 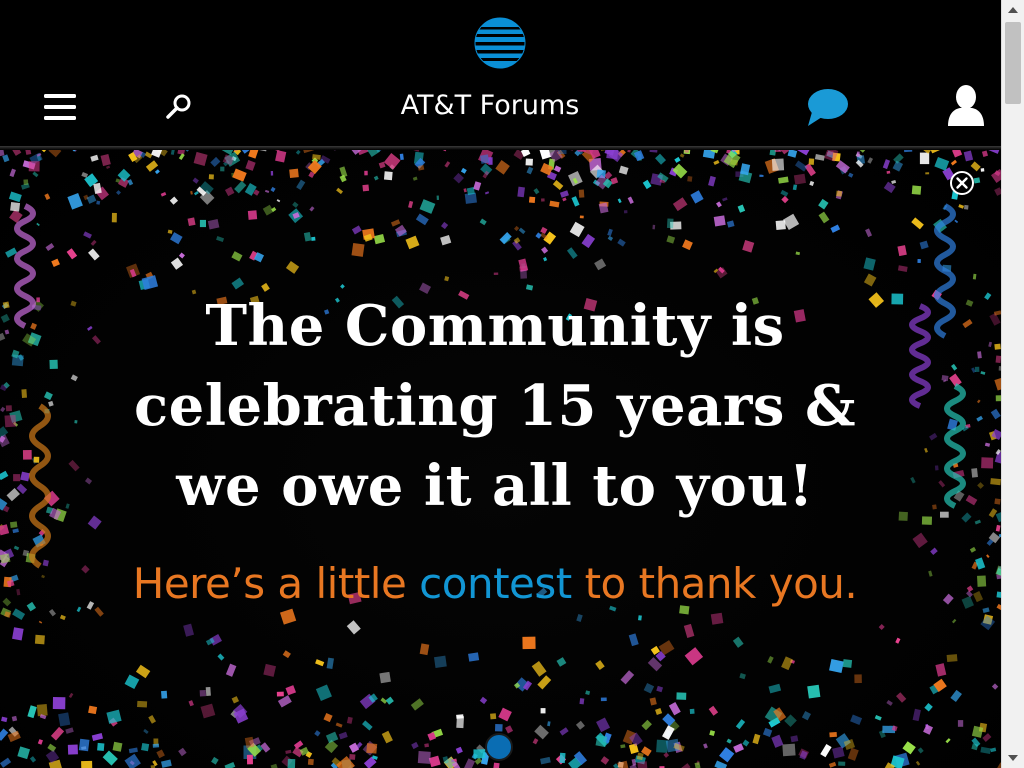 What do you see at coordinates (500, 43) in the screenshot?
I see `att-globe-icon` at bounding box center [500, 43].